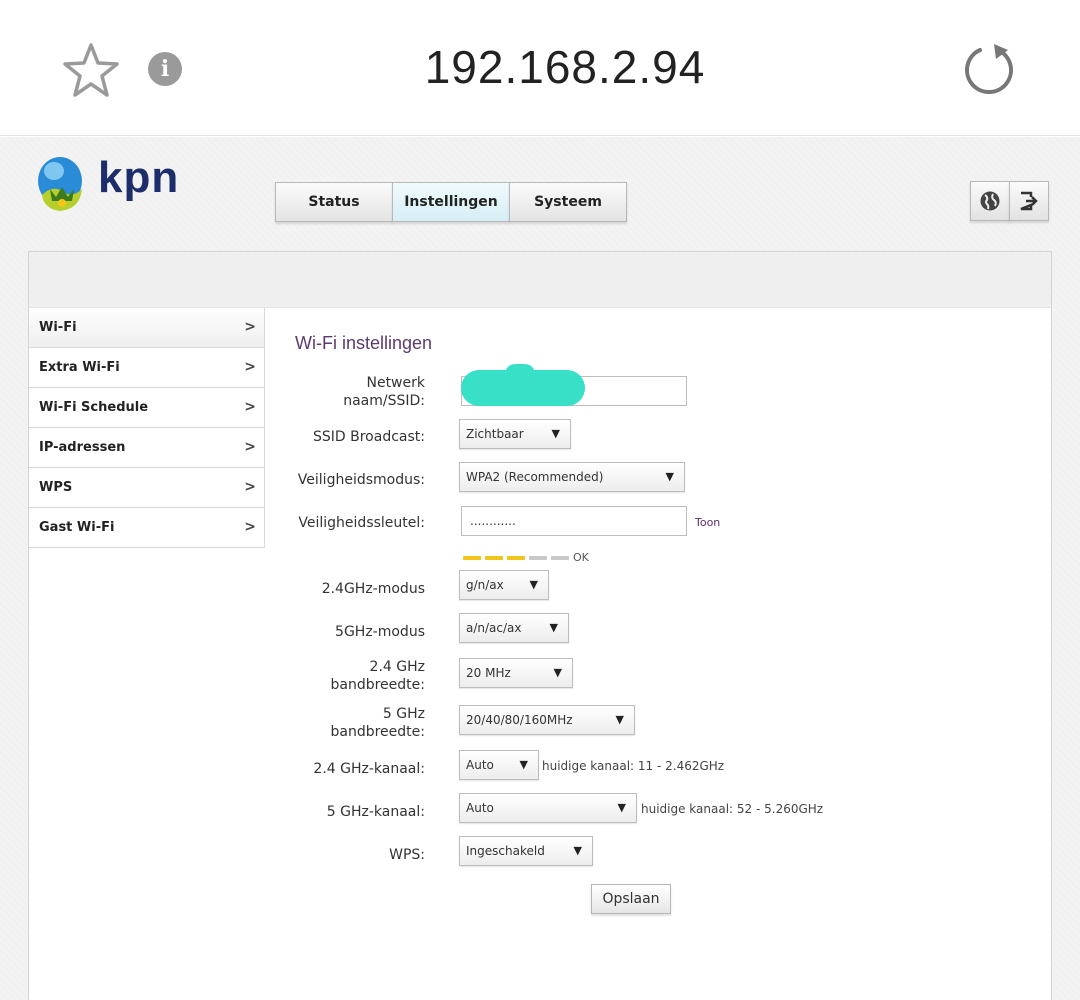  I want to click on sidebar-item-extra-wifi: Extra Wi-Fi >, so click(147, 368).